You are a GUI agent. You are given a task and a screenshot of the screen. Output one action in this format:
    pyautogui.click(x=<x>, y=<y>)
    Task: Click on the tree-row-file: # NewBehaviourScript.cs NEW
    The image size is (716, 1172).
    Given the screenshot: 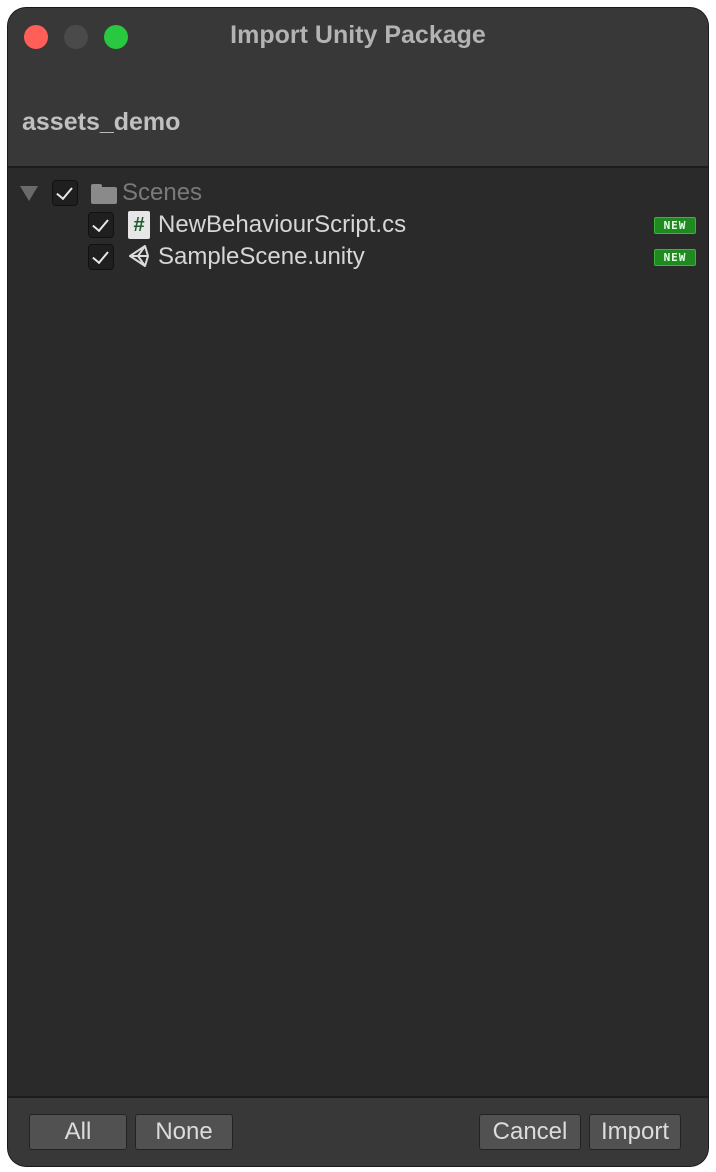 What is the action you would take?
    pyautogui.click(x=358, y=224)
    